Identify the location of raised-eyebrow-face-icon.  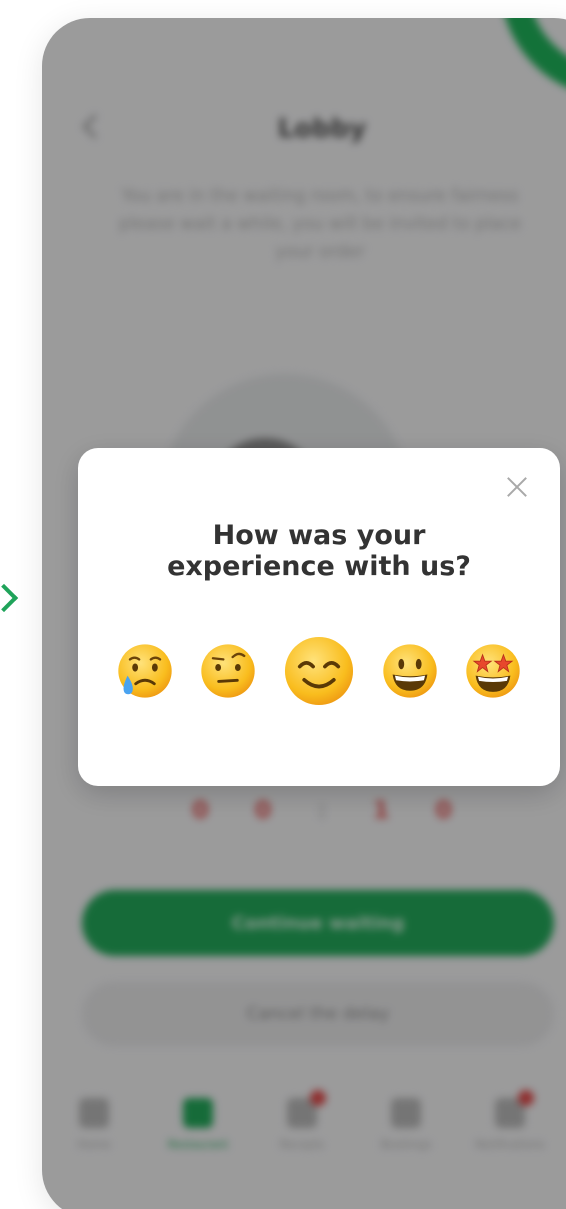
(228, 671).